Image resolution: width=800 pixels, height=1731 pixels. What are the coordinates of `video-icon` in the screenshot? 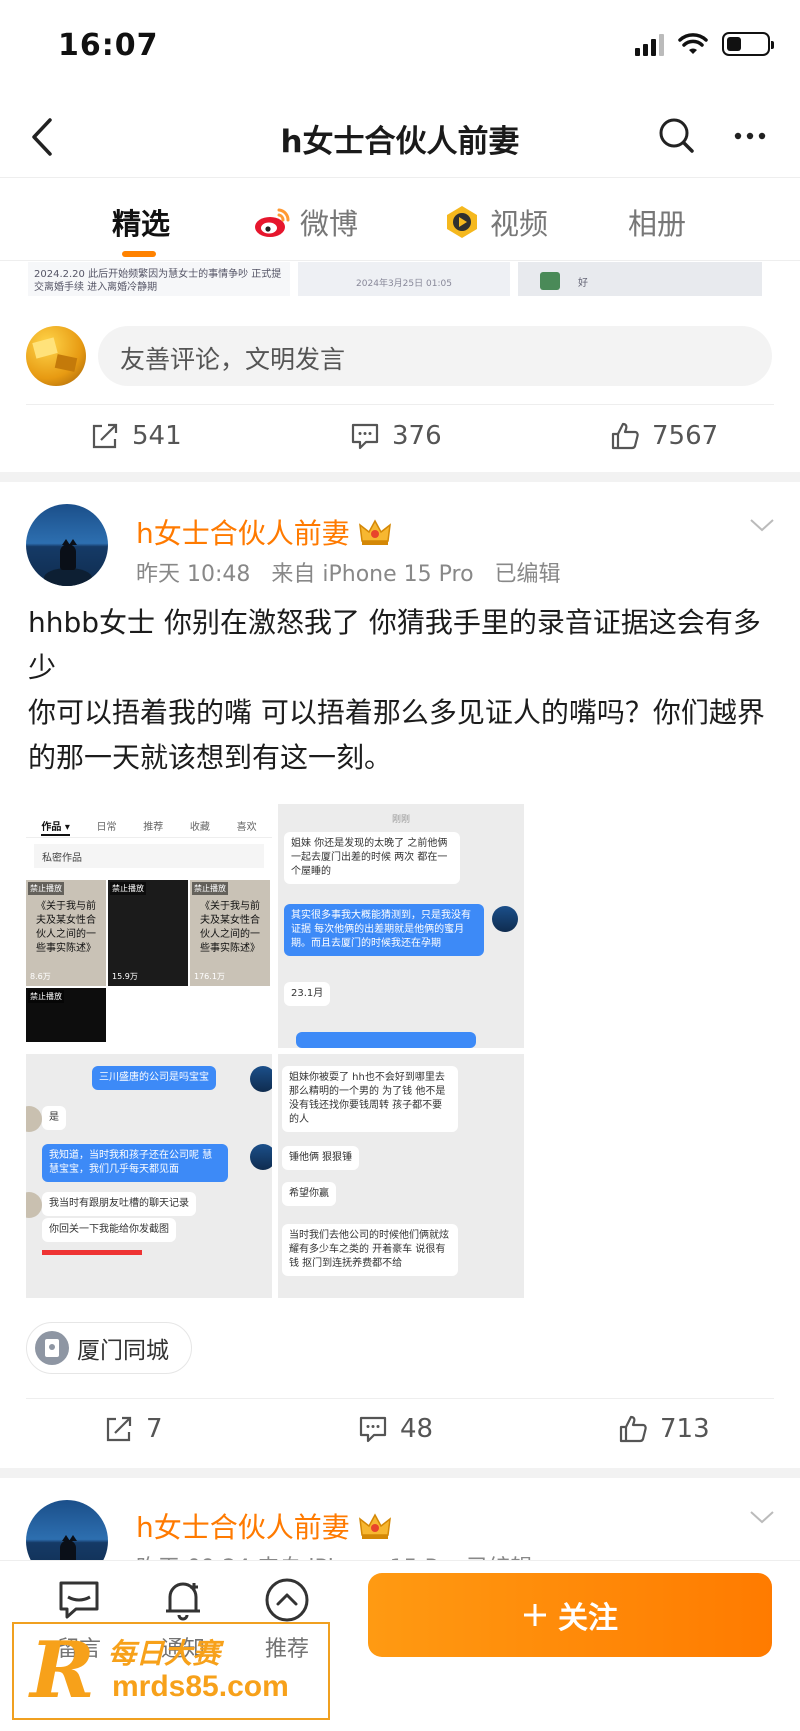 It's located at (462, 222).